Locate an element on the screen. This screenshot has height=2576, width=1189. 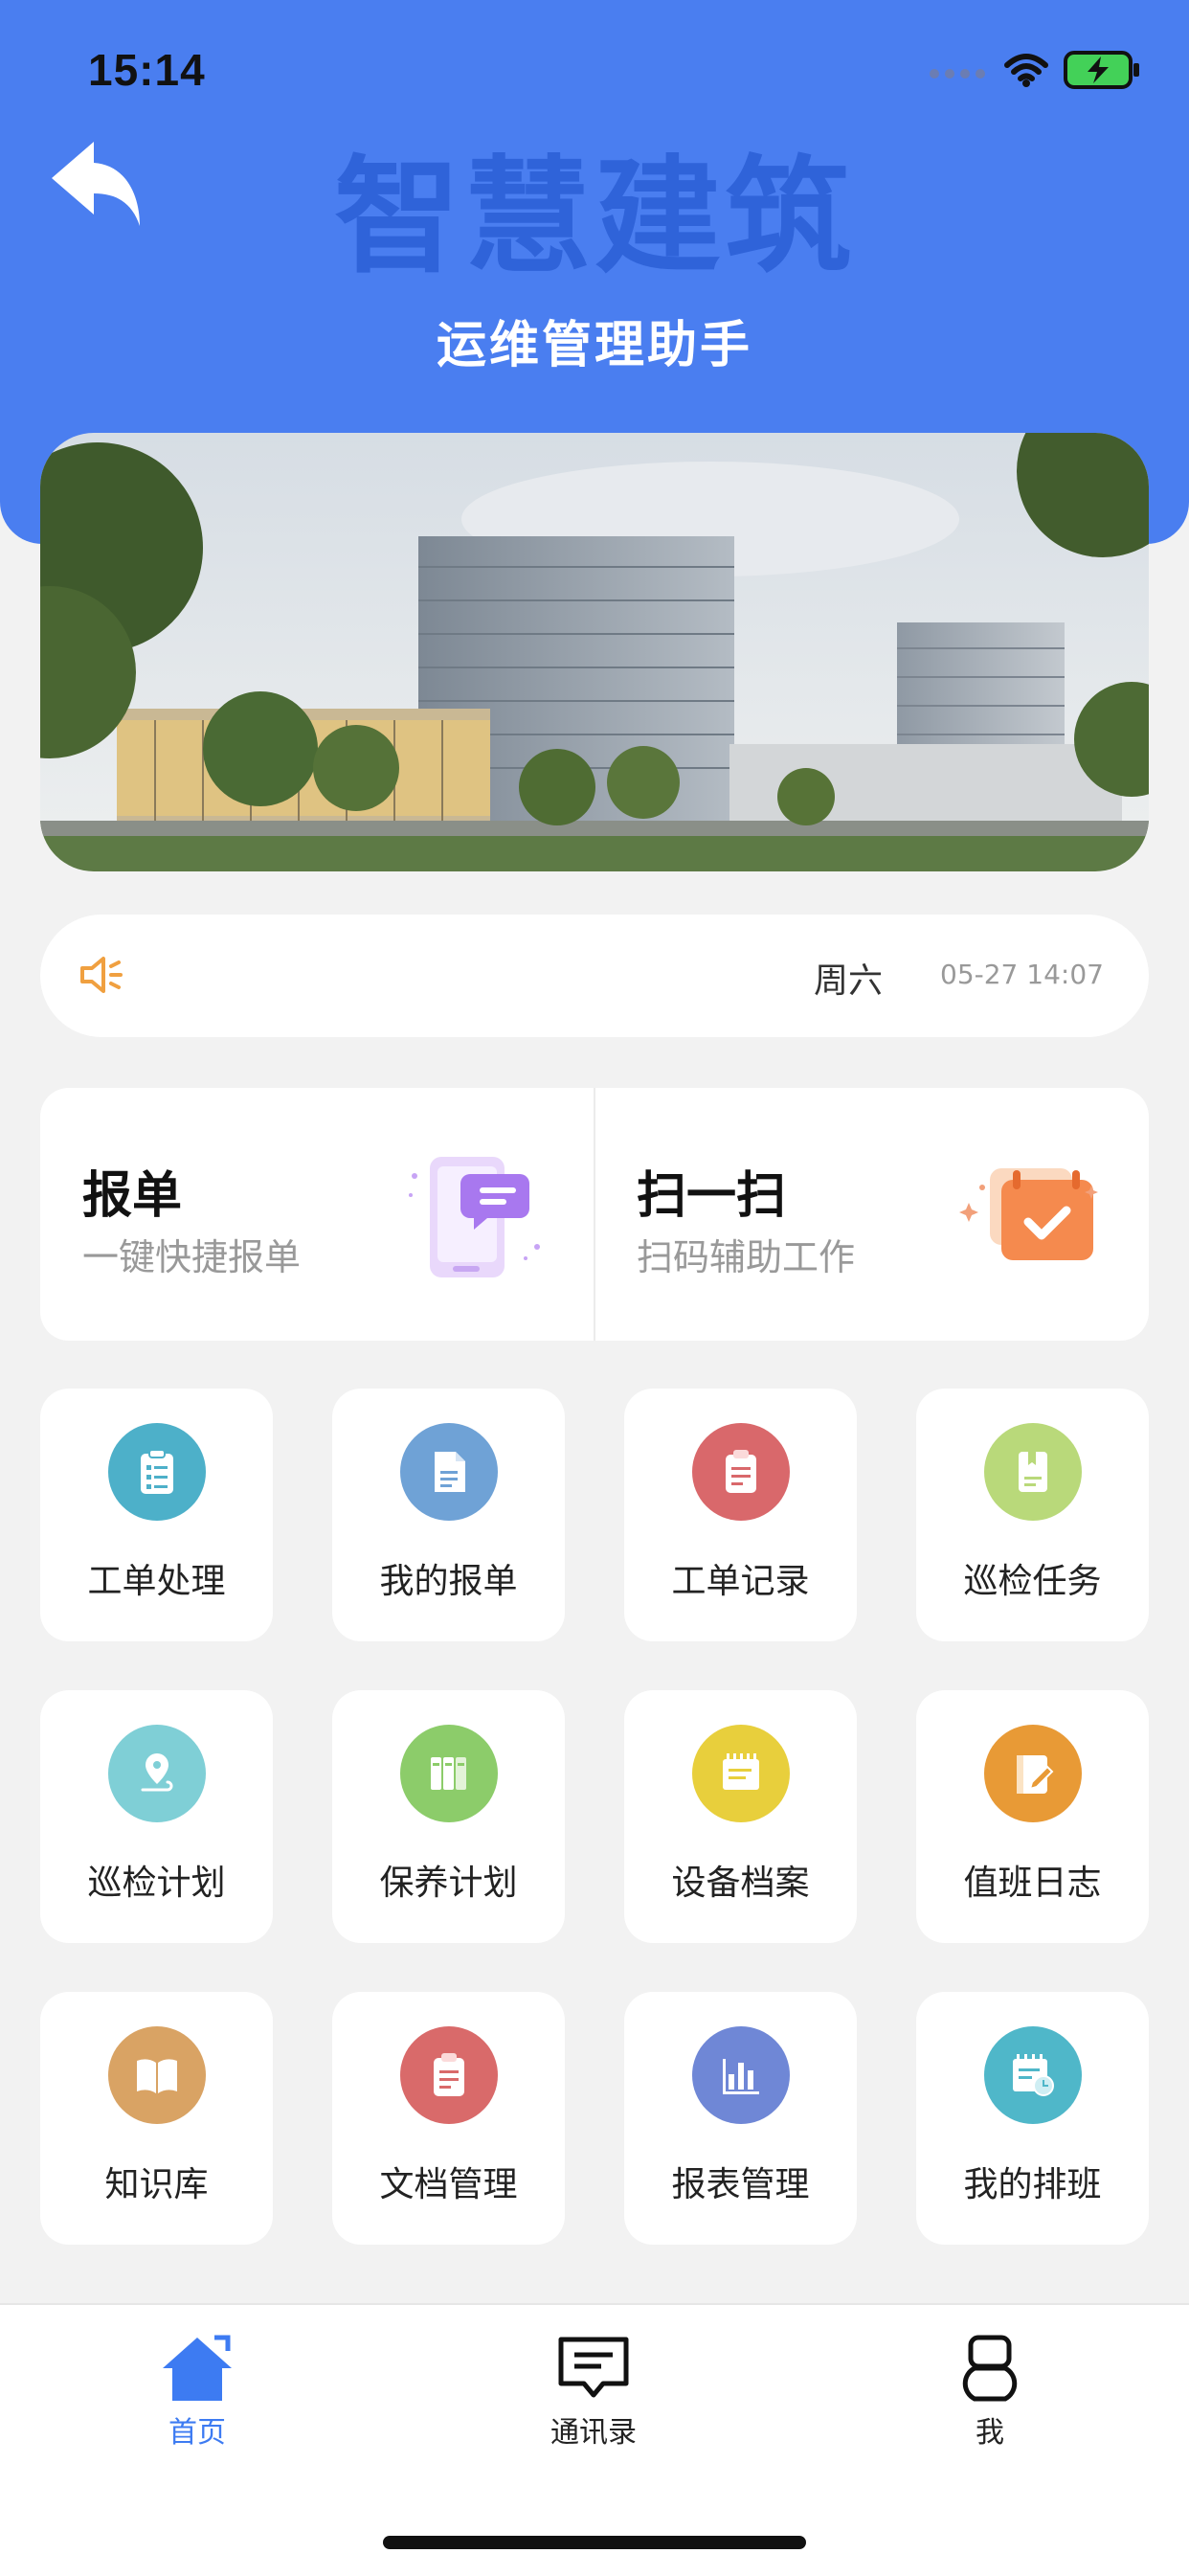
grid-item-inspection-tasks: 巡检任务 is located at coordinates (1032, 1515).